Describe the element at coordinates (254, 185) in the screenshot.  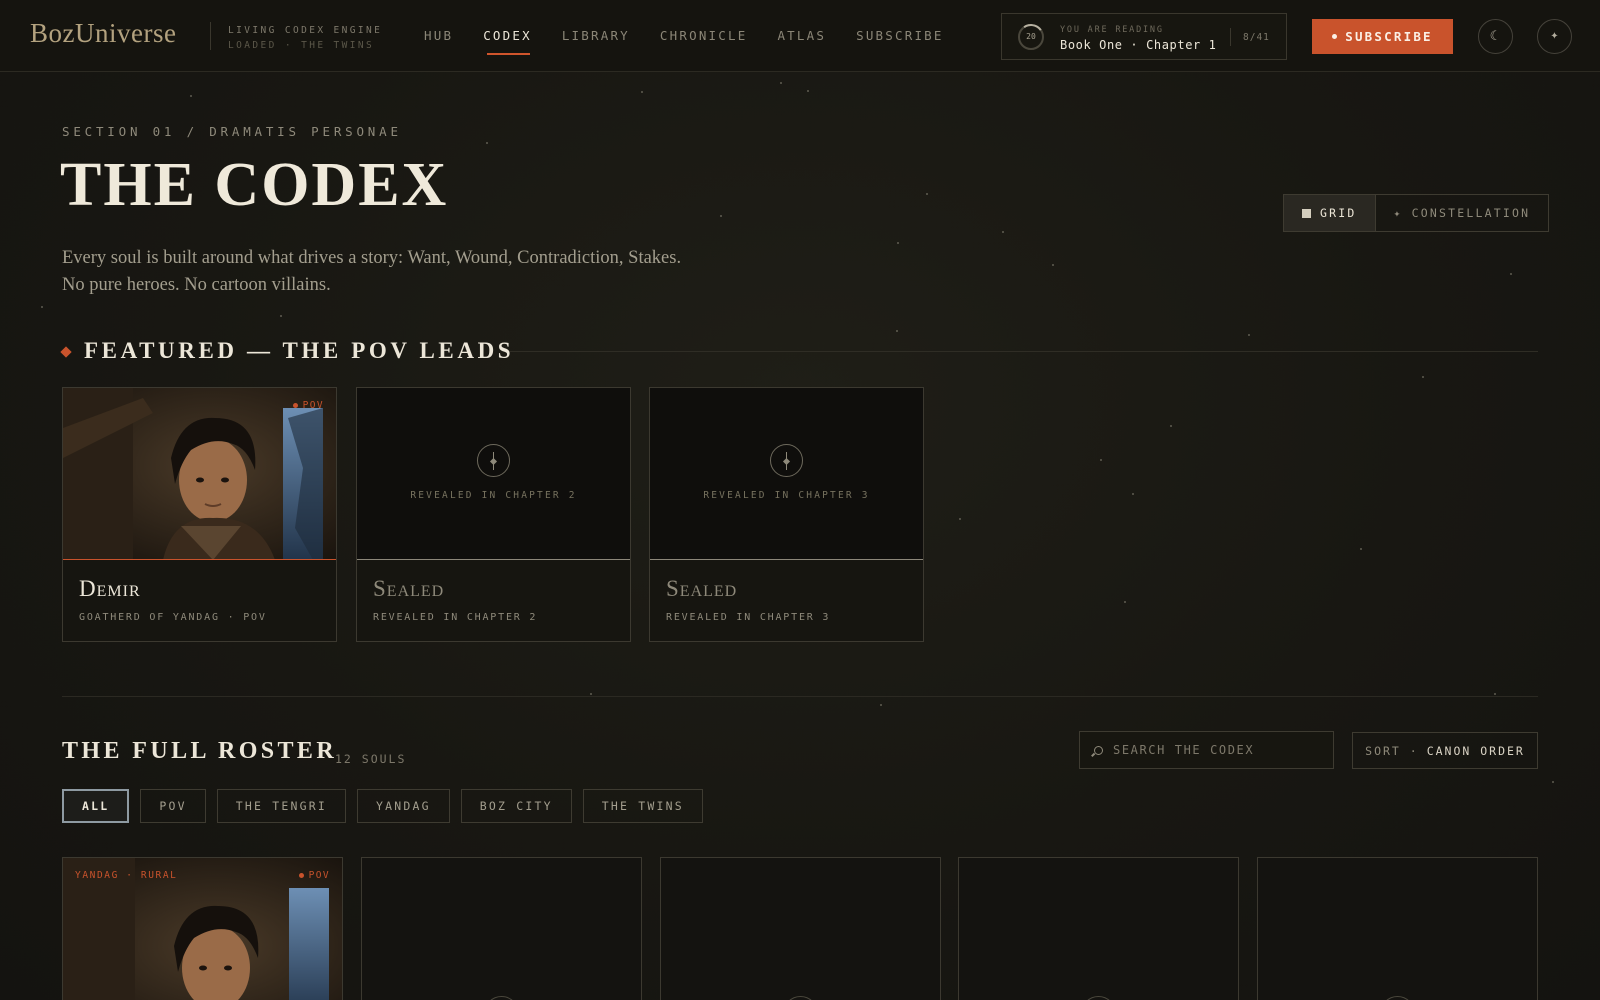
I see `page-title: THE CODEX` at that location.